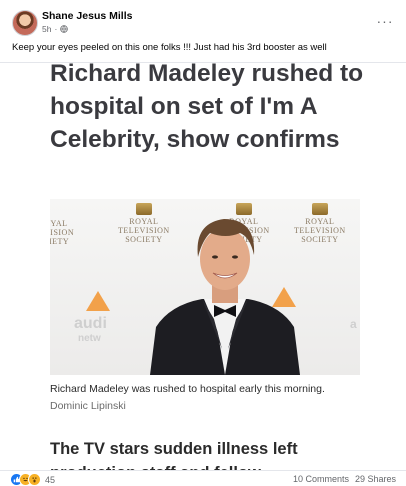  What do you see at coordinates (88, 406) in the screenshot?
I see `photo-credit: Dominic Lipinski` at bounding box center [88, 406].